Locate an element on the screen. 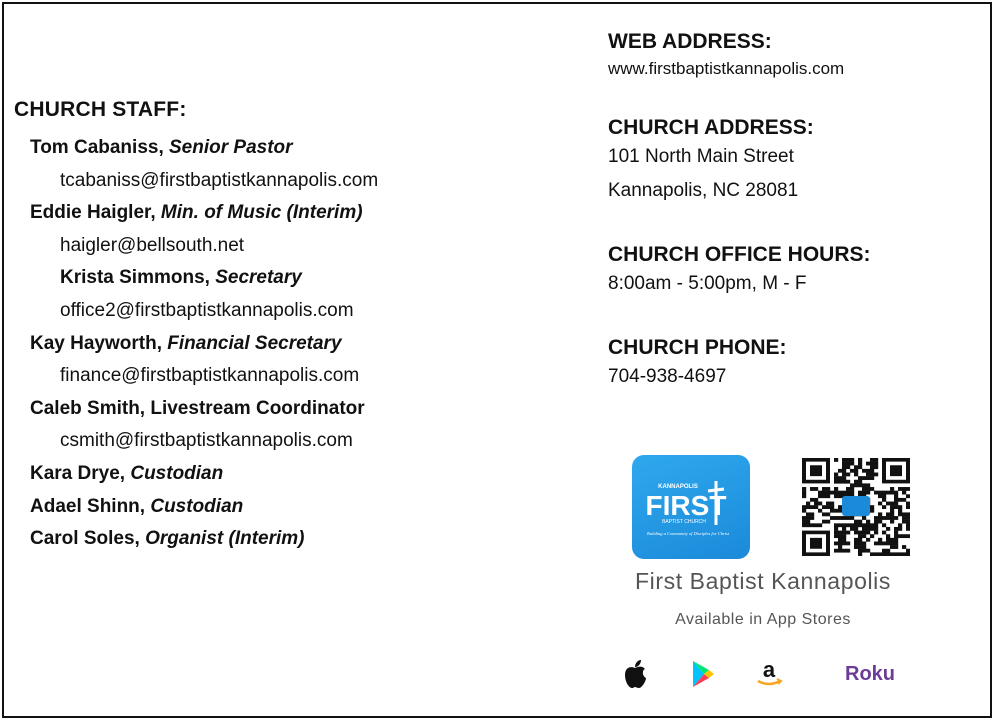 This screenshot has height=720, width=997. amazon-letter: a is located at coordinates (769, 669).